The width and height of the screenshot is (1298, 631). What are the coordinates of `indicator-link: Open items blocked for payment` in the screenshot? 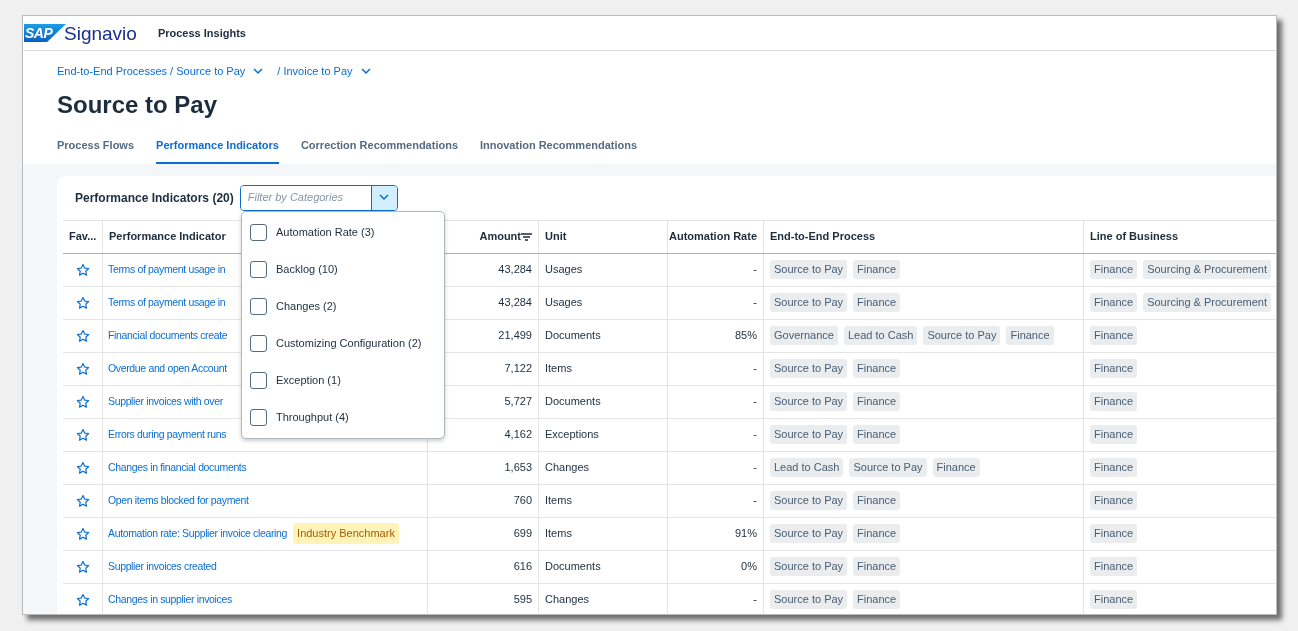 It's located at (178, 500).